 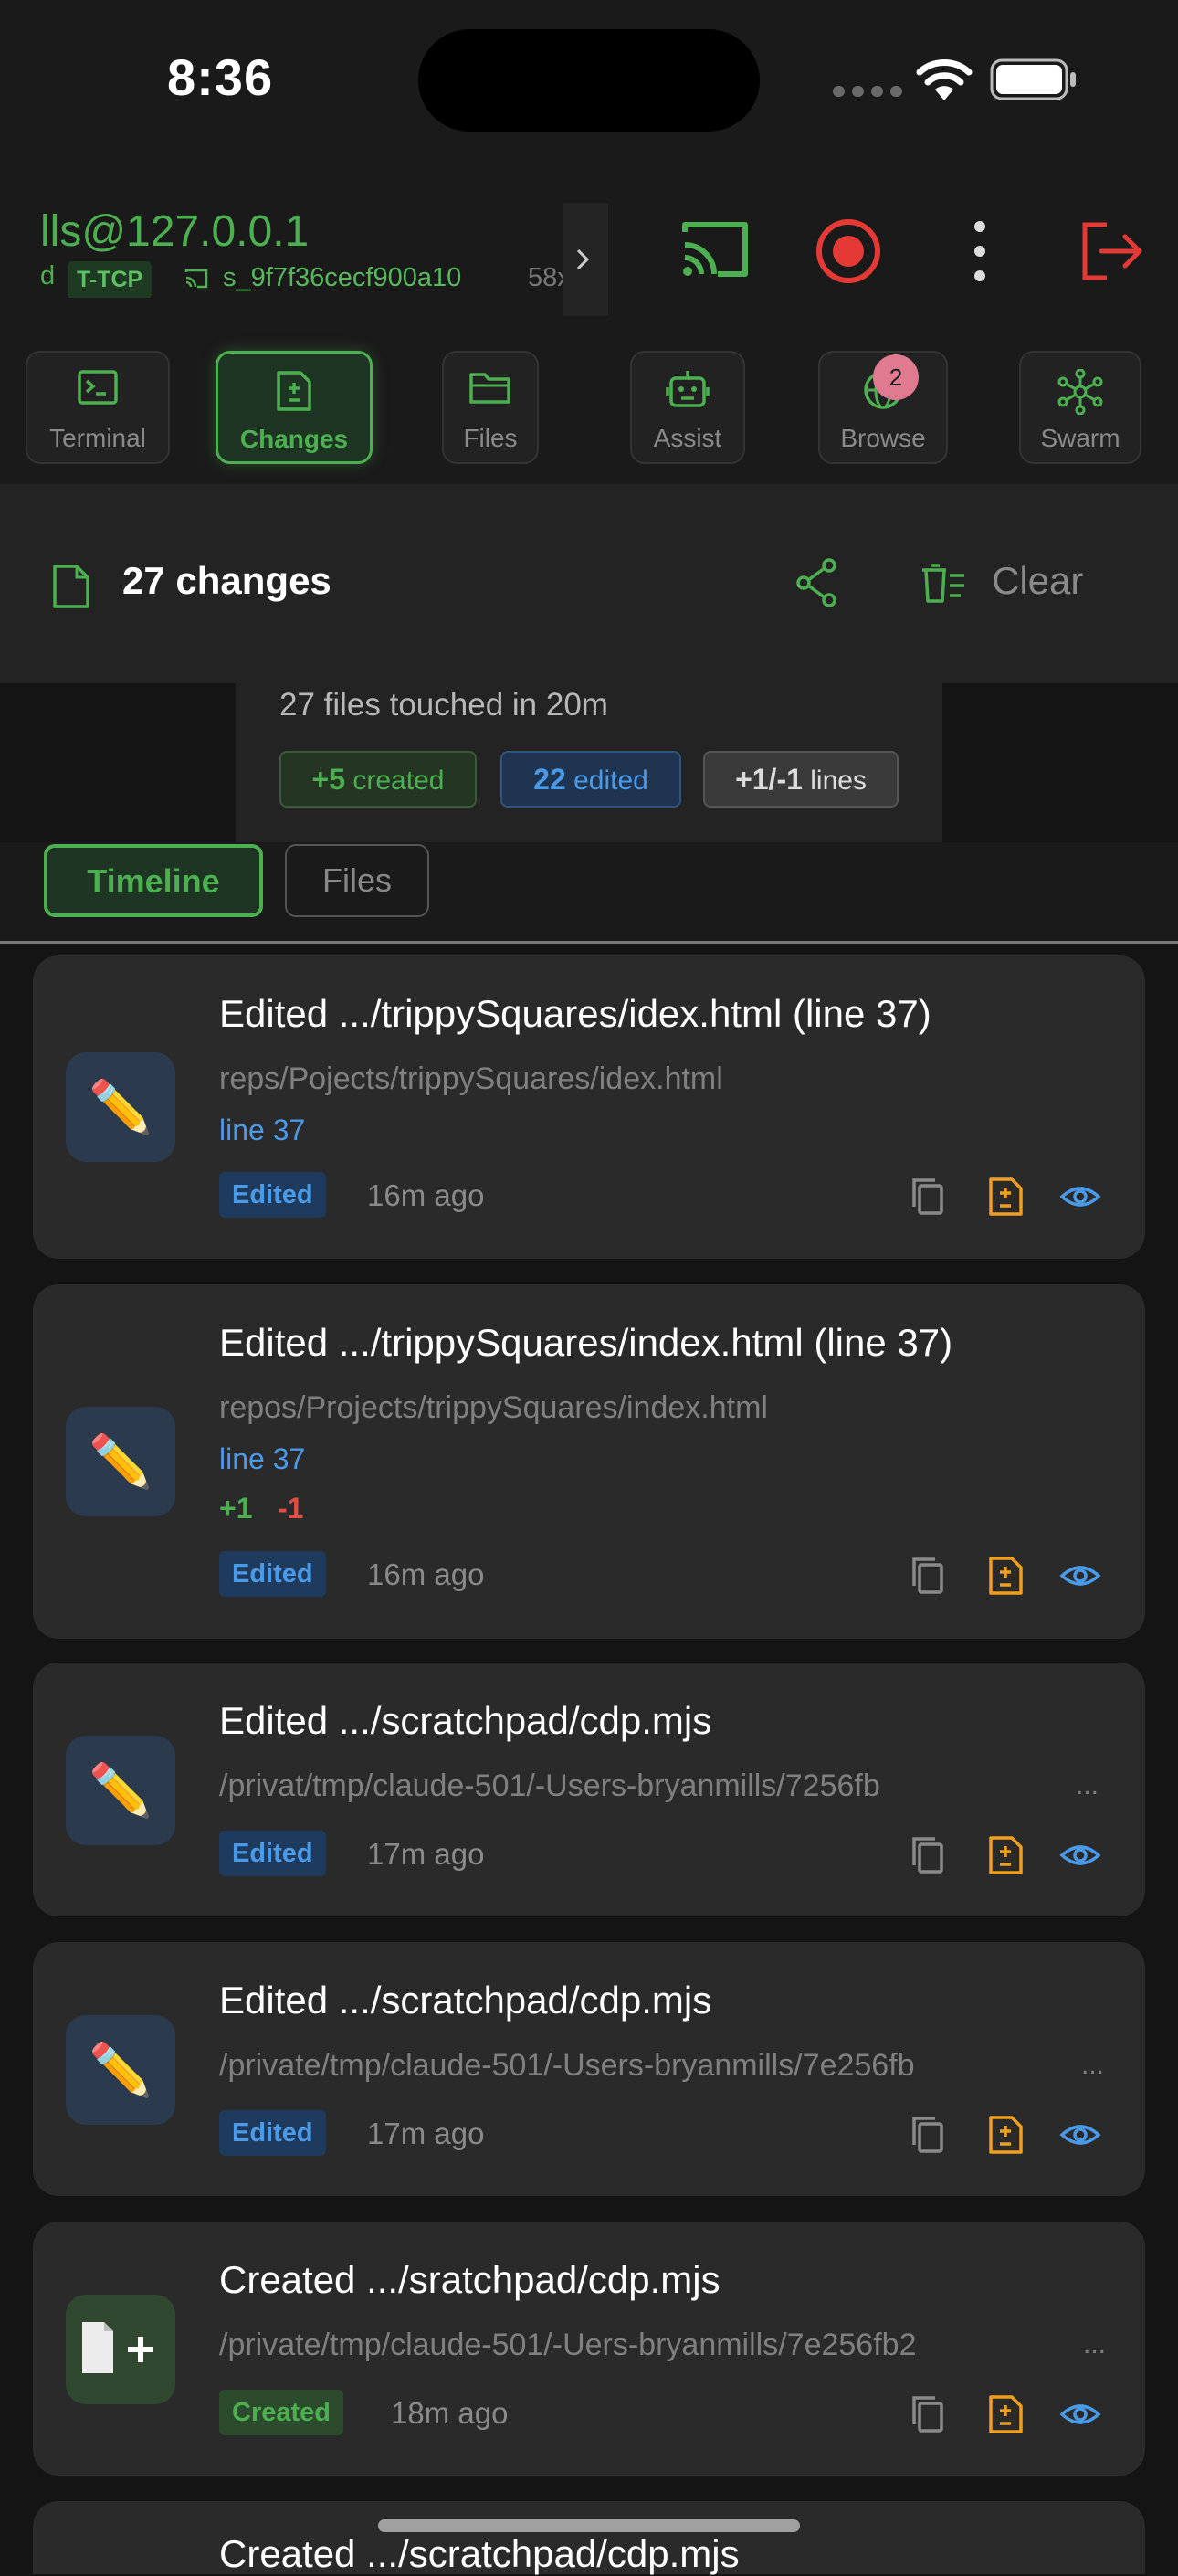 What do you see at coordinates (153, 880) in the screenshot?
I see `timeline-toggle: Timeline` at bounding box center [153, 880].